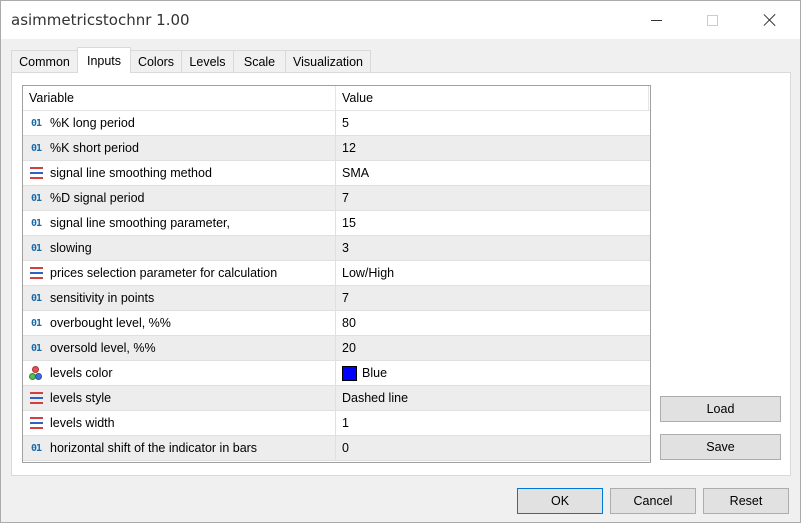 The image size is (801, 523). Describe the element at coordinates (400, 20) in the screenshot. I see `title-bar: asimmetricstochnr 1.00` at that location.